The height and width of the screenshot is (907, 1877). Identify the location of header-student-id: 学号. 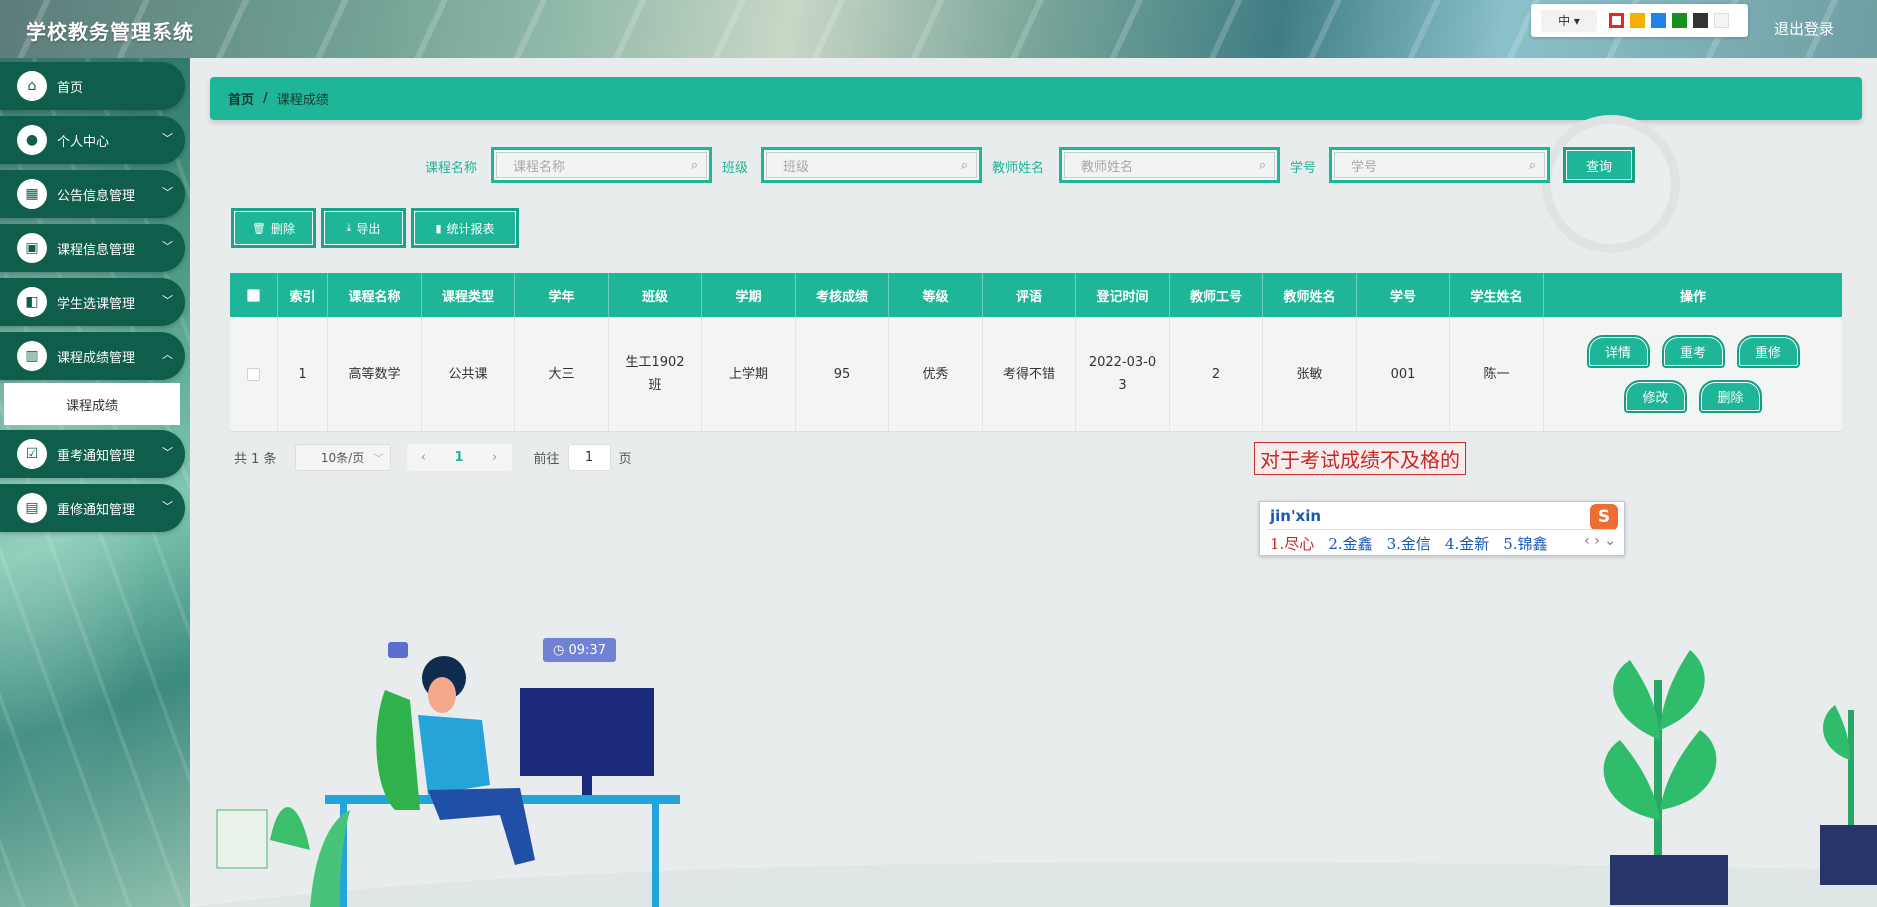
(1403, 295).